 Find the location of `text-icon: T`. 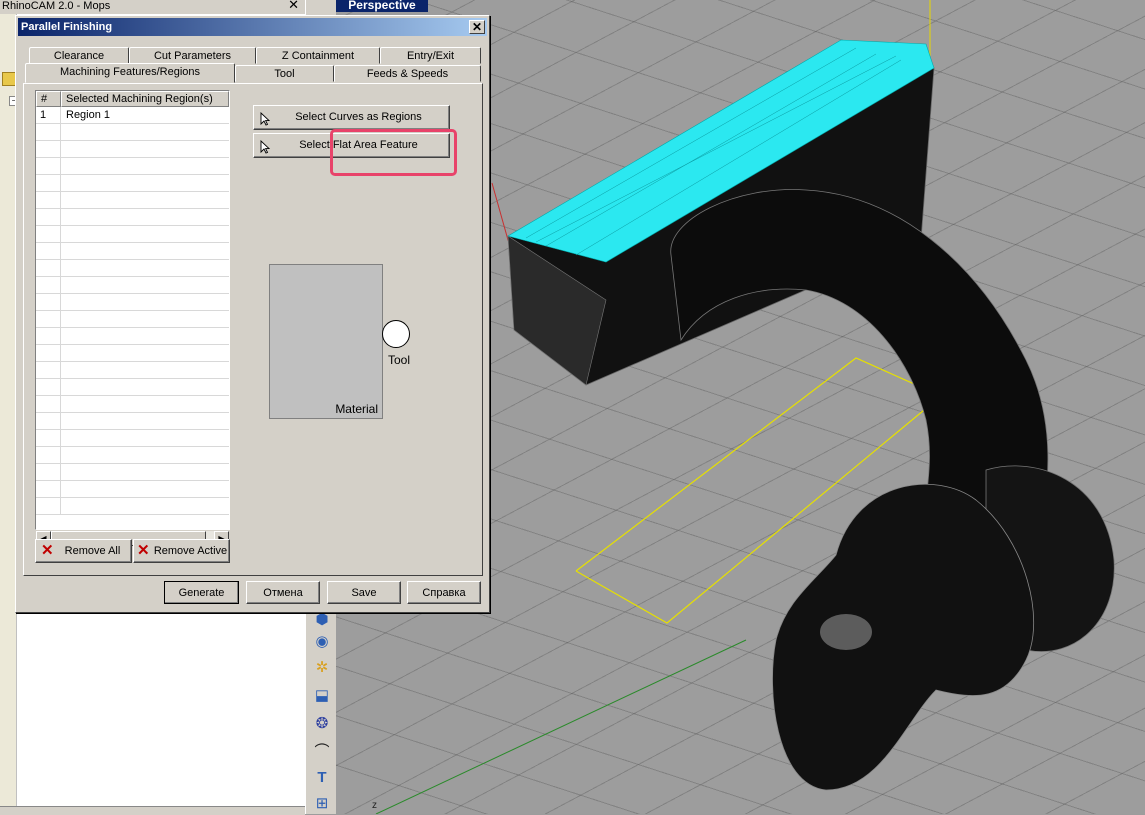

text-icon: T is located at coordinates (322, 778).